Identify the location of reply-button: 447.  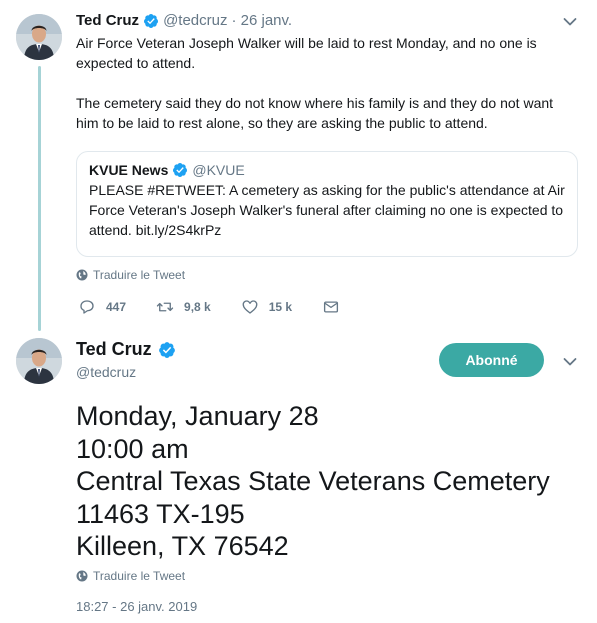
(102, 307).